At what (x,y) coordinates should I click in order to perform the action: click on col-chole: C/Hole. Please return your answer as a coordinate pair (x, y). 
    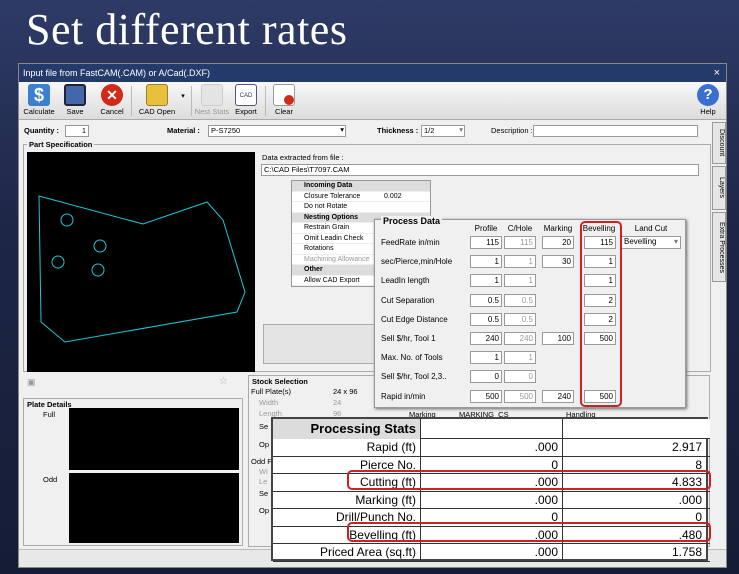
    Looking at the image, I should click on (520, 228).